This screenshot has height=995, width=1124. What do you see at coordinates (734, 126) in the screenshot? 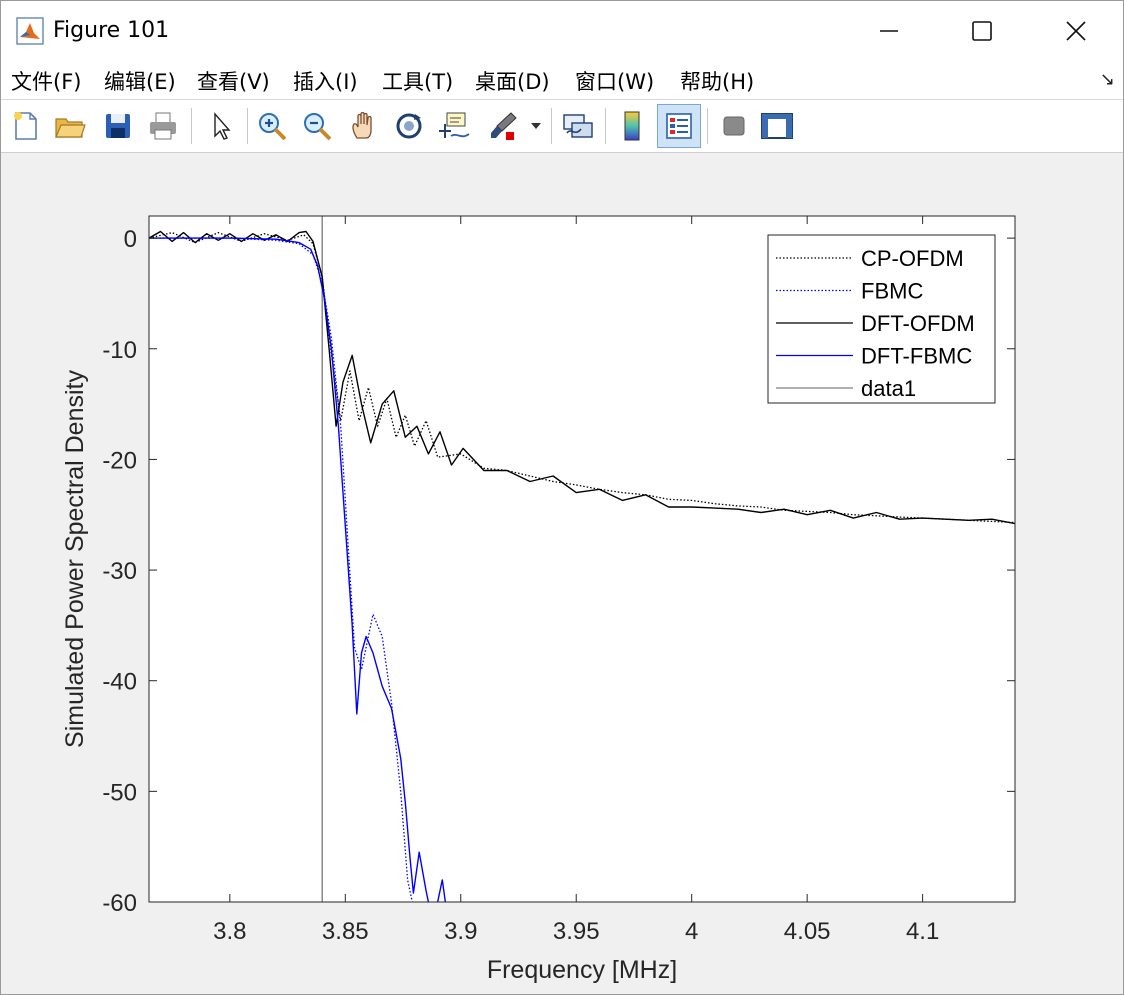
I see `hide-plot-tools-icon` at bounding box center [734, 126].